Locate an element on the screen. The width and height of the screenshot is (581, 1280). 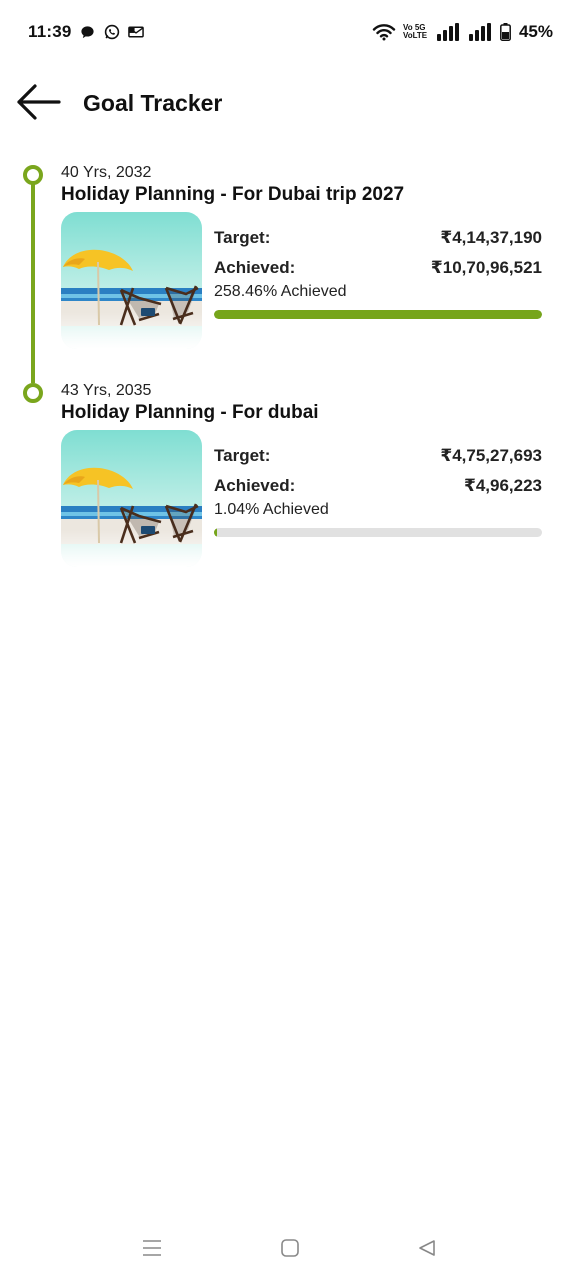
goal-title: Holiday Planning - For dubai is located at coordinates (190, 412).